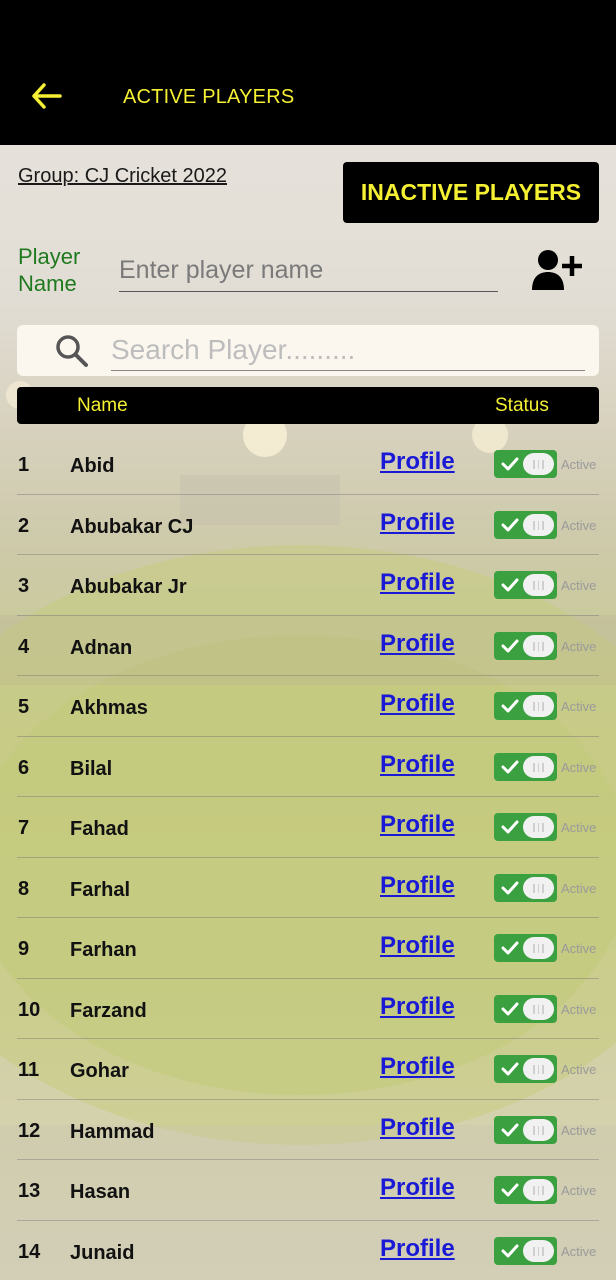  What do you see at coordinates (308, 706) in the screenshot?
I see `table-row: 5 Akhmas Profile Active` at bounding box center [308, 706].